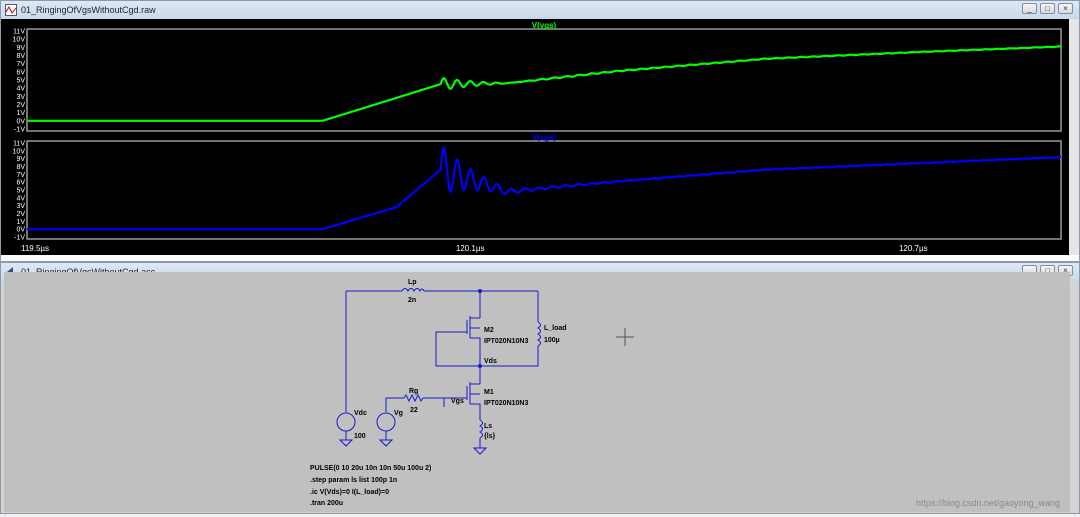 This screenshot has height=517, width=1080. Describe the element at coordinates (490, 436) in the screenshot. I see `label-ls-value: {ls}` at that location.